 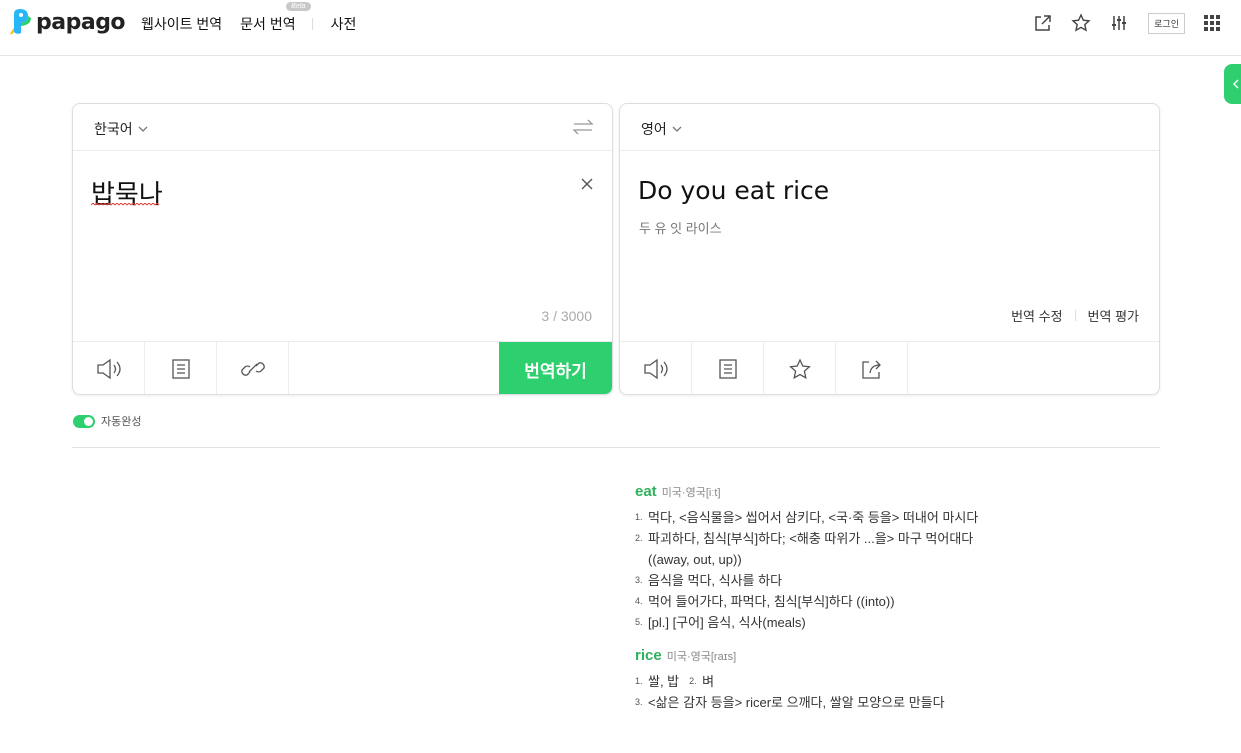 I want to click on target-toolbar, so click(x=889, y=367).